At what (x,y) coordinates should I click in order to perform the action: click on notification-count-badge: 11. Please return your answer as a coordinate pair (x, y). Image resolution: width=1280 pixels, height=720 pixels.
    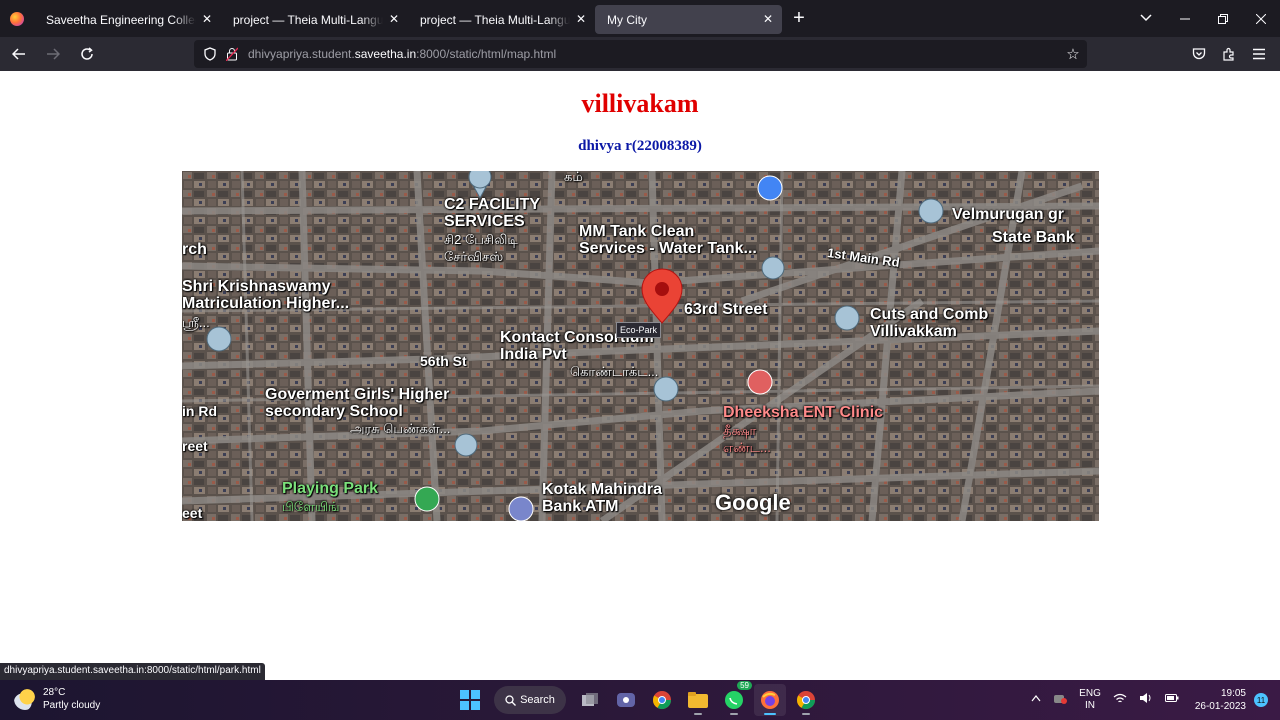
    Looking at the image, I should click on (1261, 700).